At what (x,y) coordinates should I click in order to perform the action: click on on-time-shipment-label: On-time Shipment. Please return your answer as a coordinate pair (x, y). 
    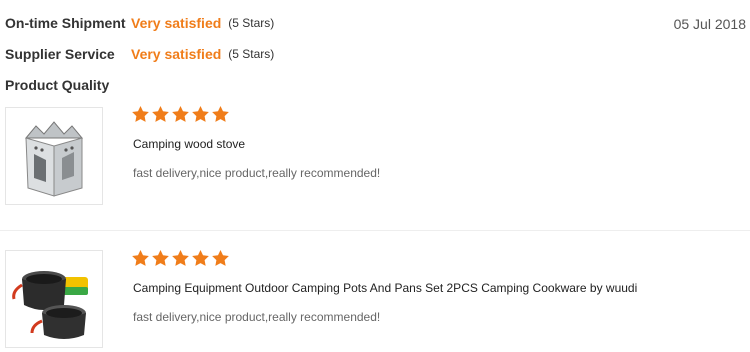
    Looking at the image, I should click on (65, 23).